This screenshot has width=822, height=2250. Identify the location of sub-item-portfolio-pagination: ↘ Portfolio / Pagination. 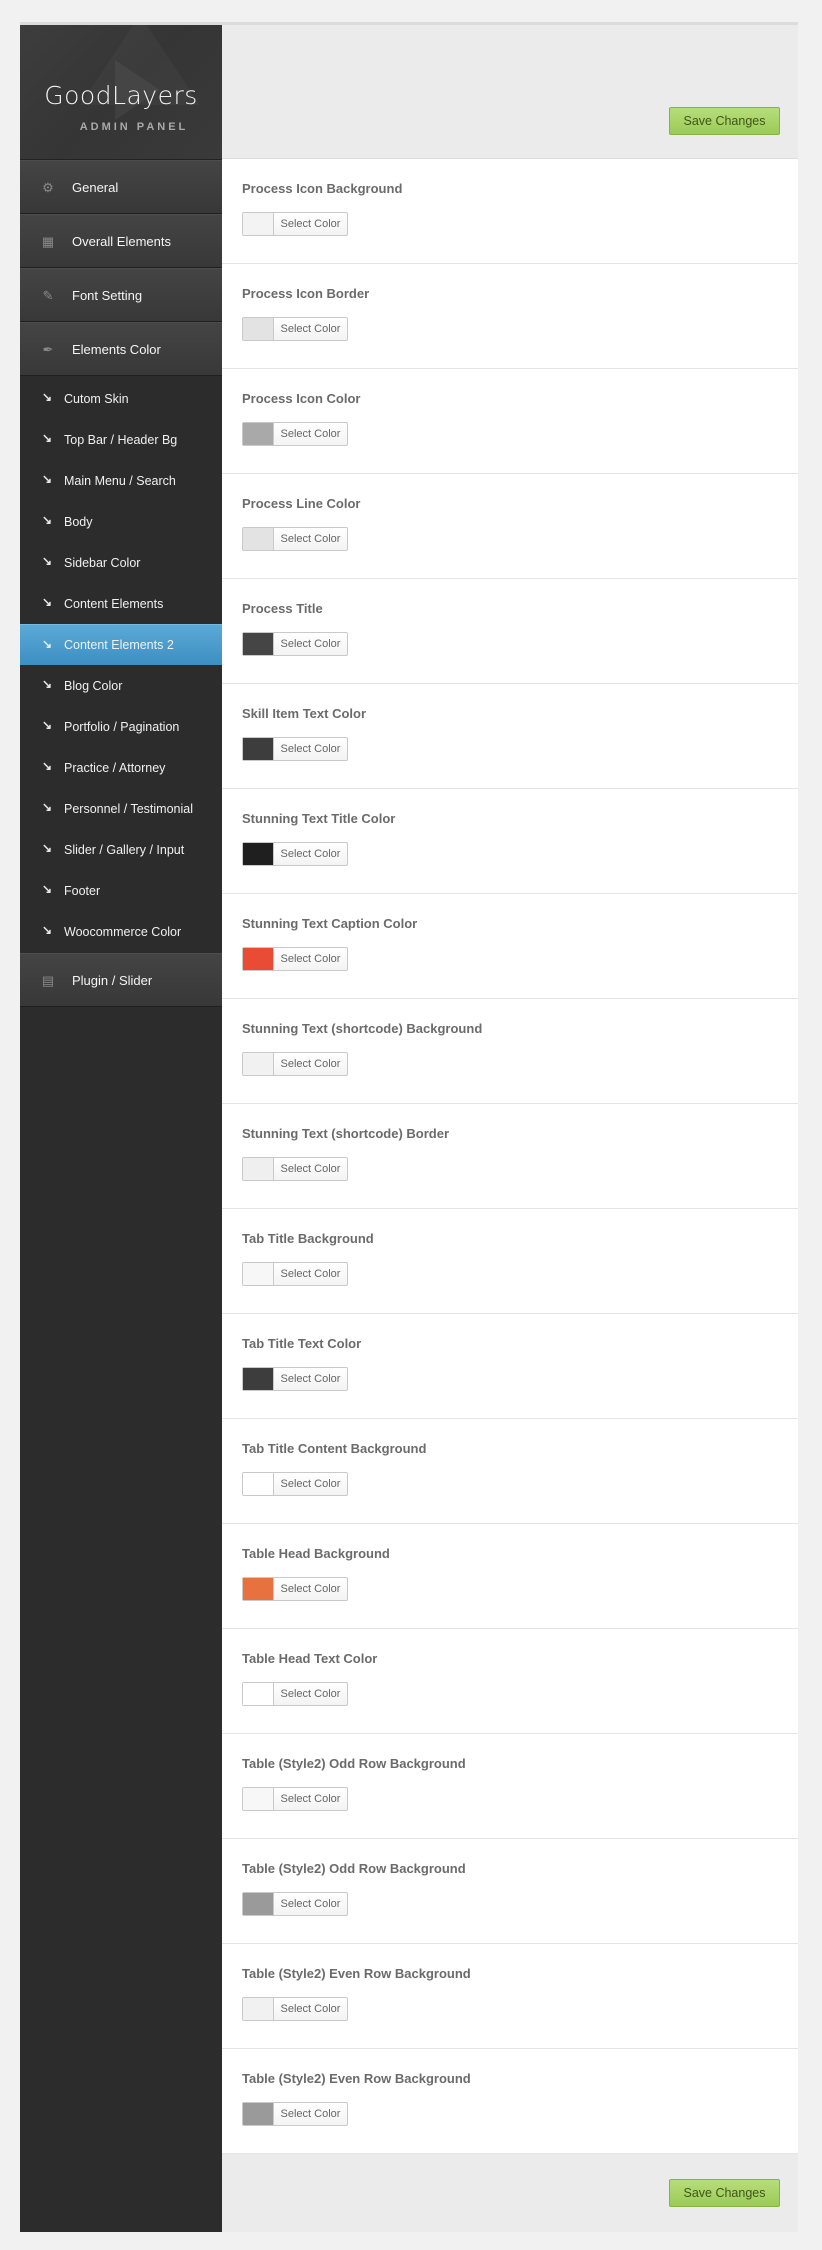
(121, 726).